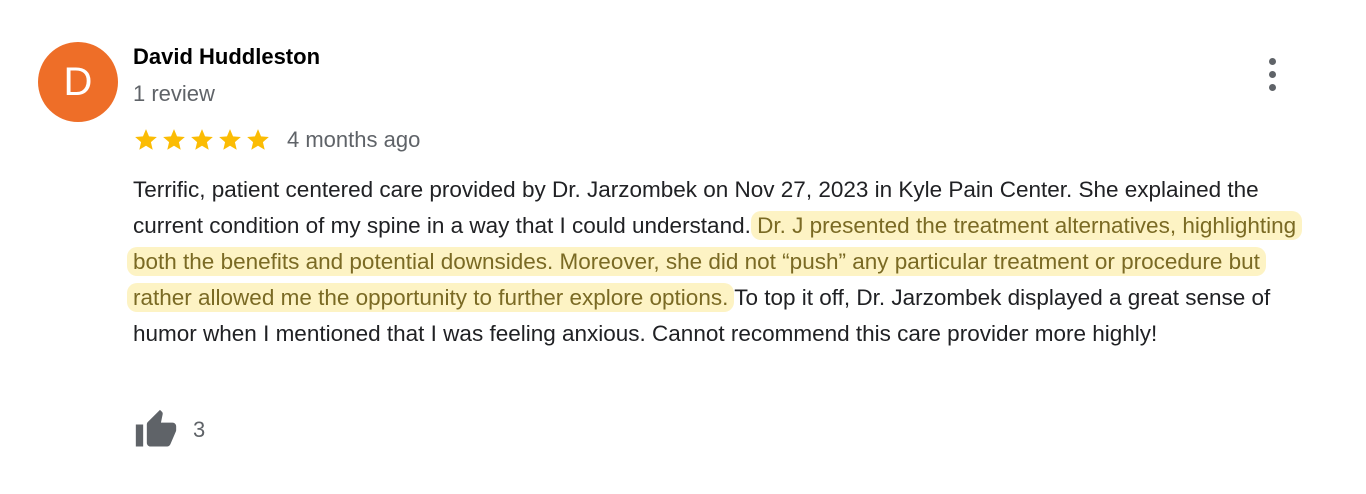 The height and width of the screenshot is (494, 1366). Describe the element at coordinates (1272, 61) in the screenshot. I see `more-vert-icon` at that location.